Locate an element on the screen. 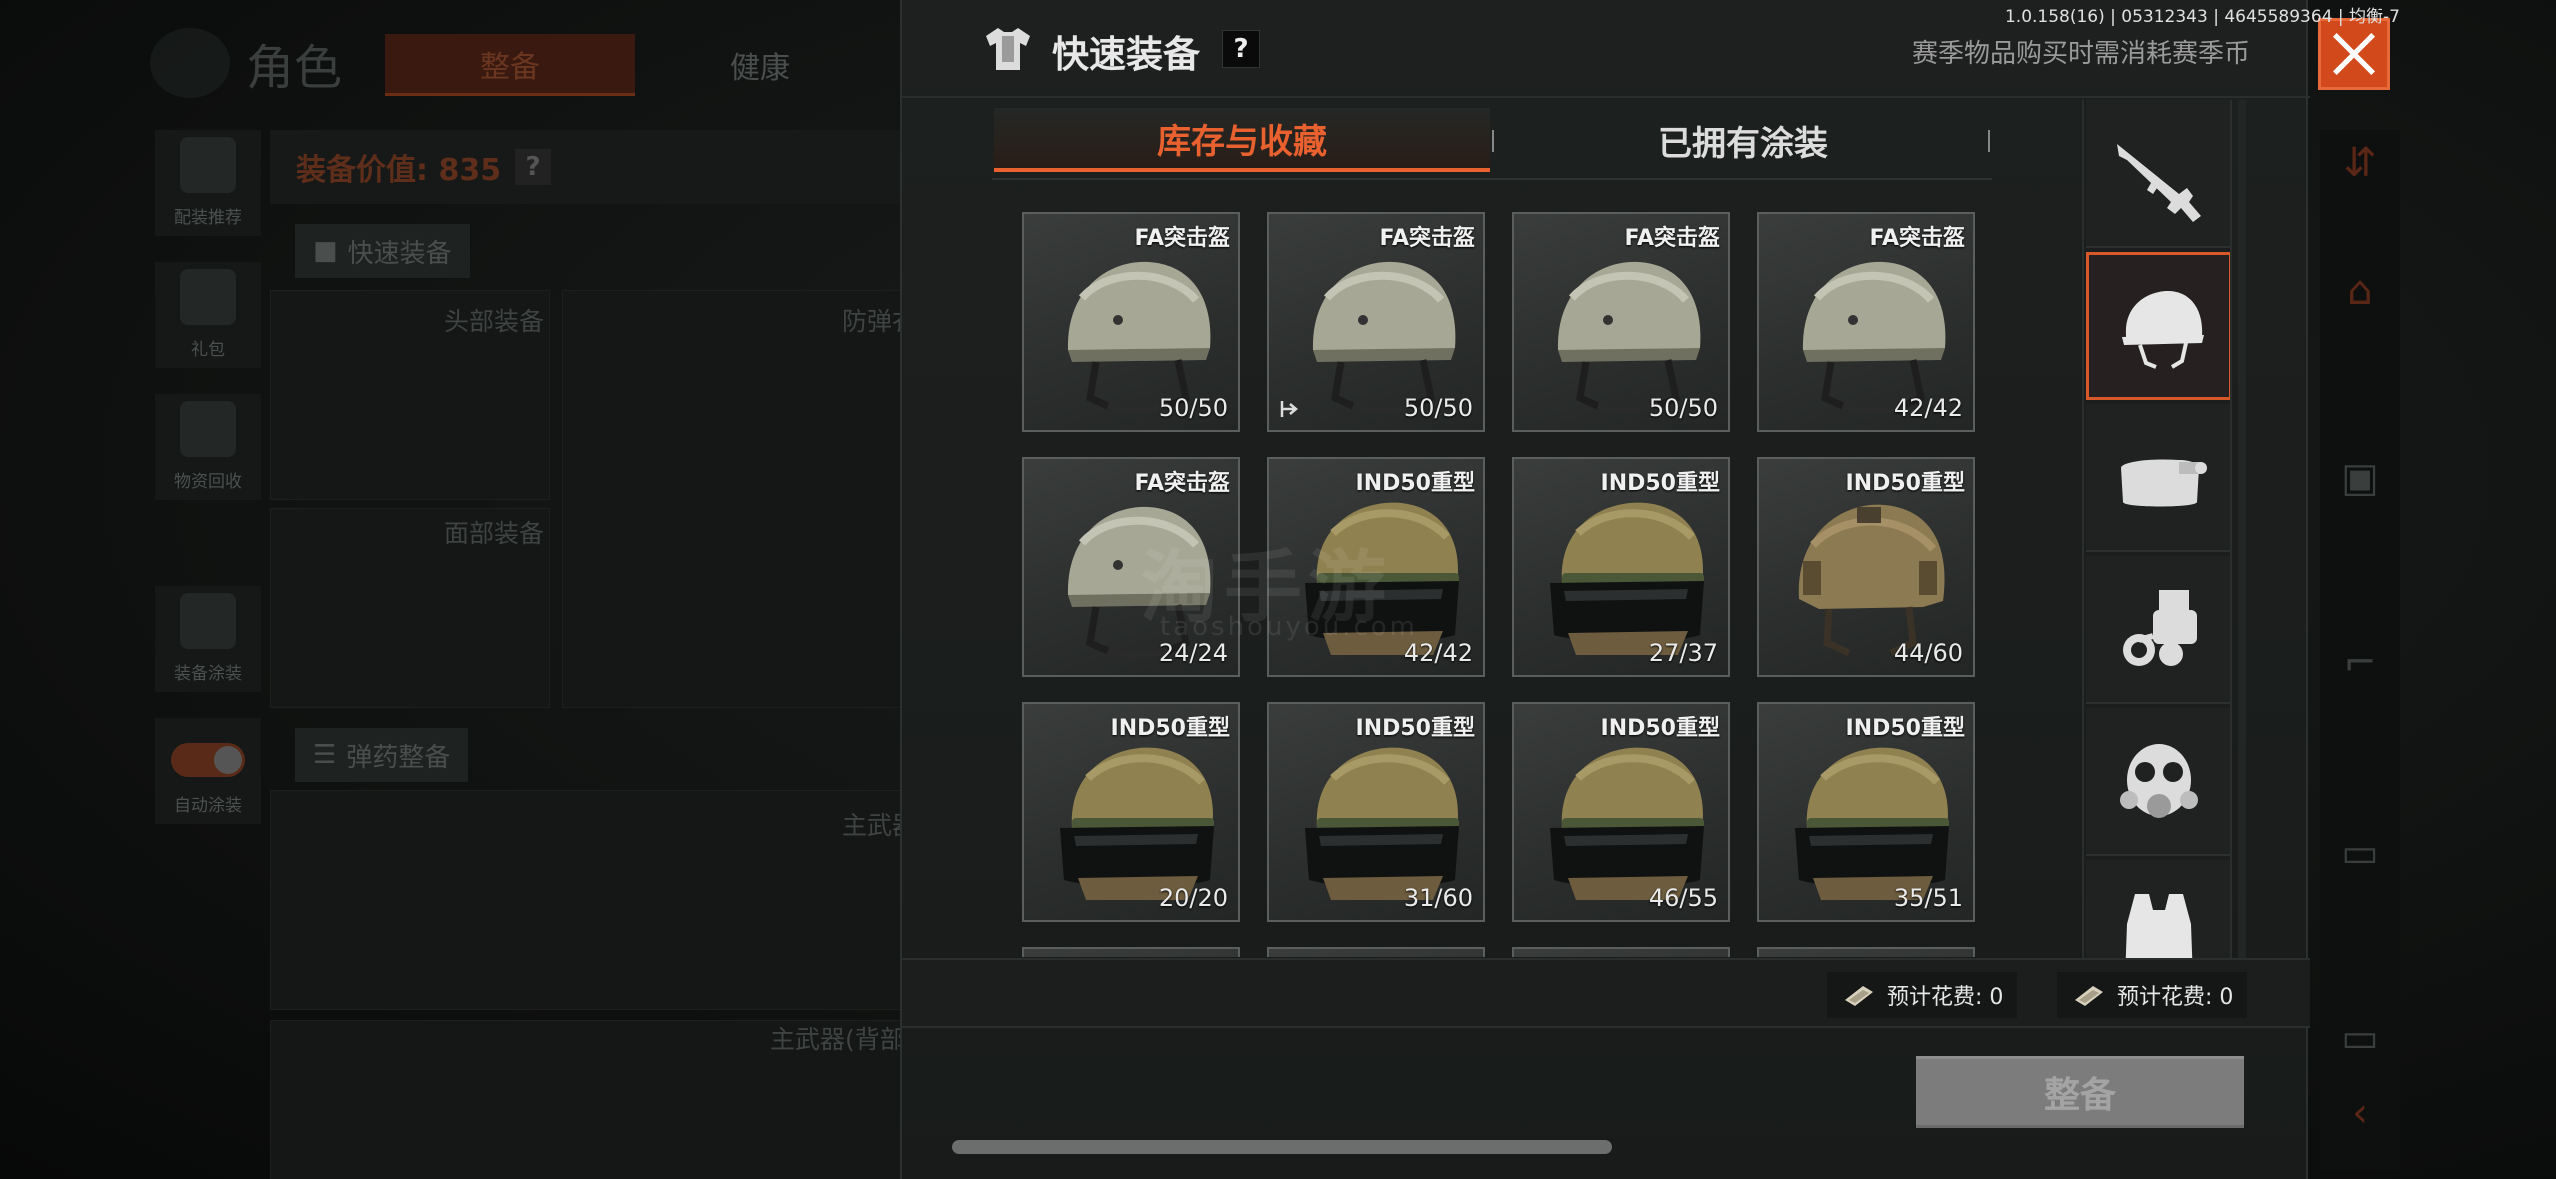 The image size is (2556, 1179). helmet-icon is located at coordinates (2163, 330).